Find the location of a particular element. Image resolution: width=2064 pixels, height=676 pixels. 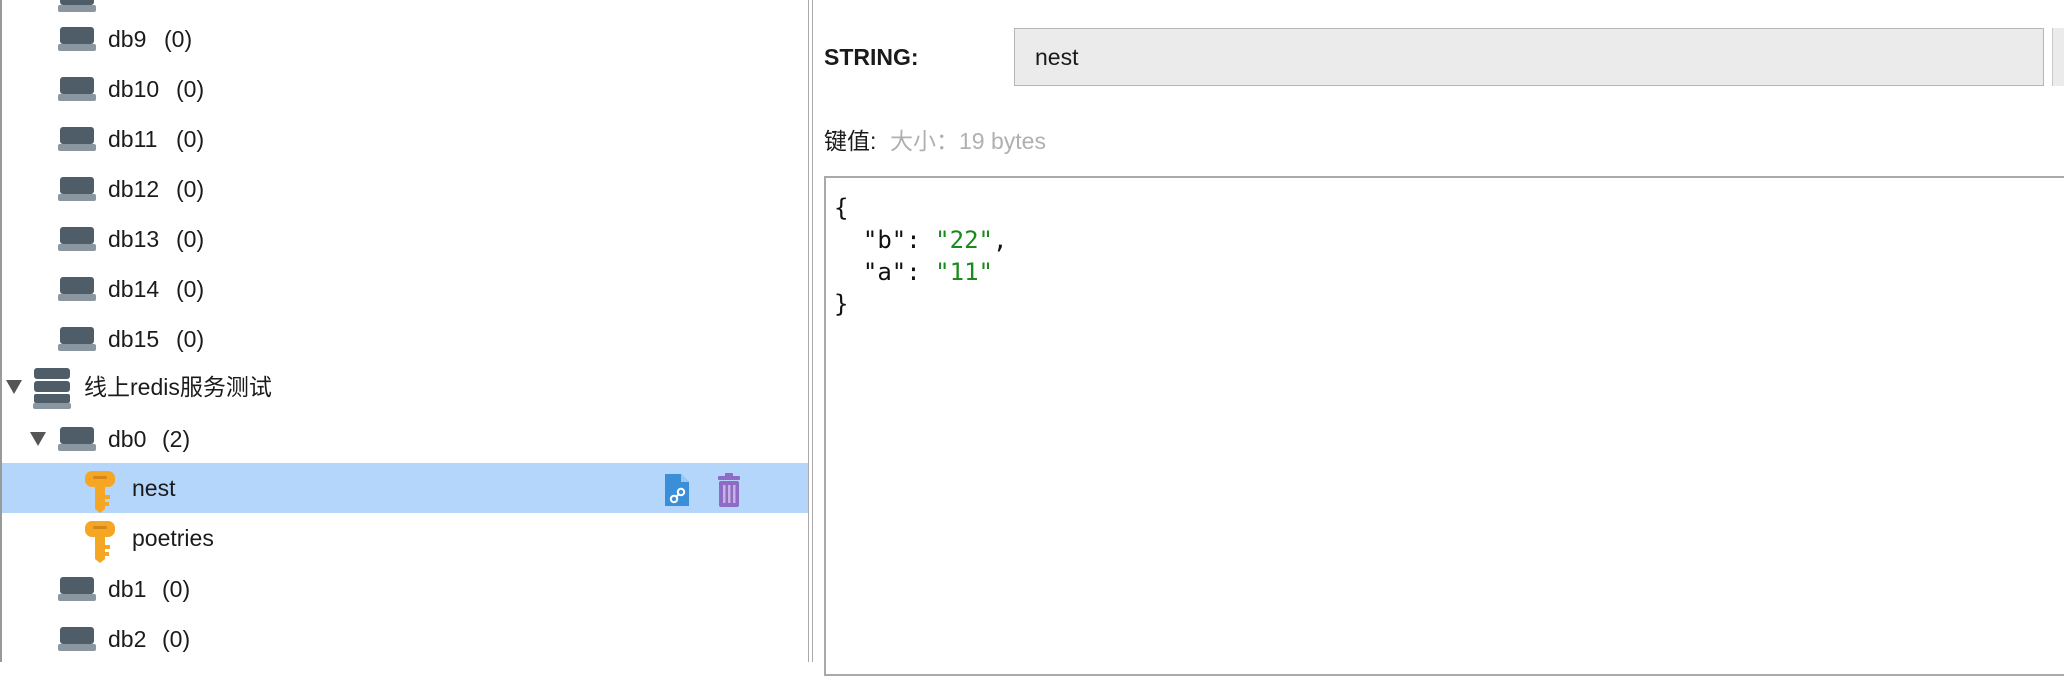

json-line: { is located at coordinates (1449, 208).